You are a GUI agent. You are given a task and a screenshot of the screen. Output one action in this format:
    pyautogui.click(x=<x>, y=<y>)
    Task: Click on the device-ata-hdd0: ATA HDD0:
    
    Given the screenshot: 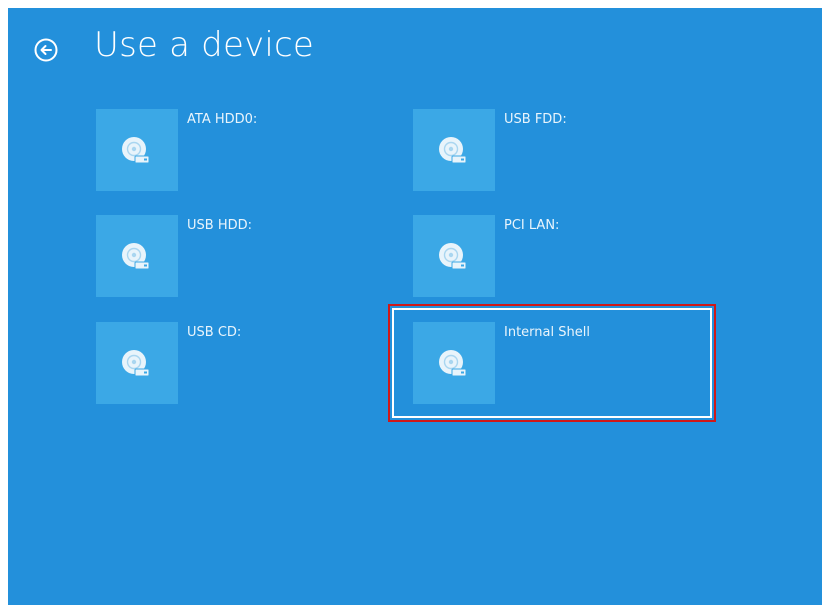 What is the action you would take?
    pyautogui.click(x=246, y=154)
    